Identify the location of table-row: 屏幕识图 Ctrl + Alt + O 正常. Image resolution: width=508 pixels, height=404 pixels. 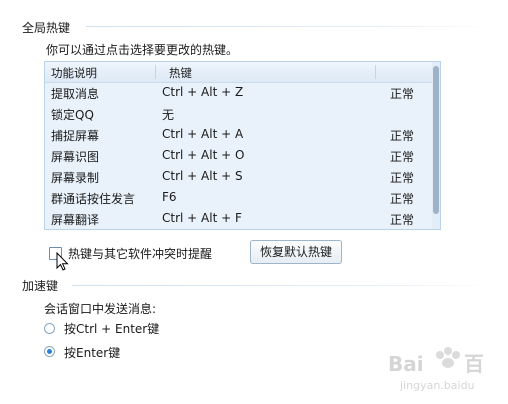
(238, 155).